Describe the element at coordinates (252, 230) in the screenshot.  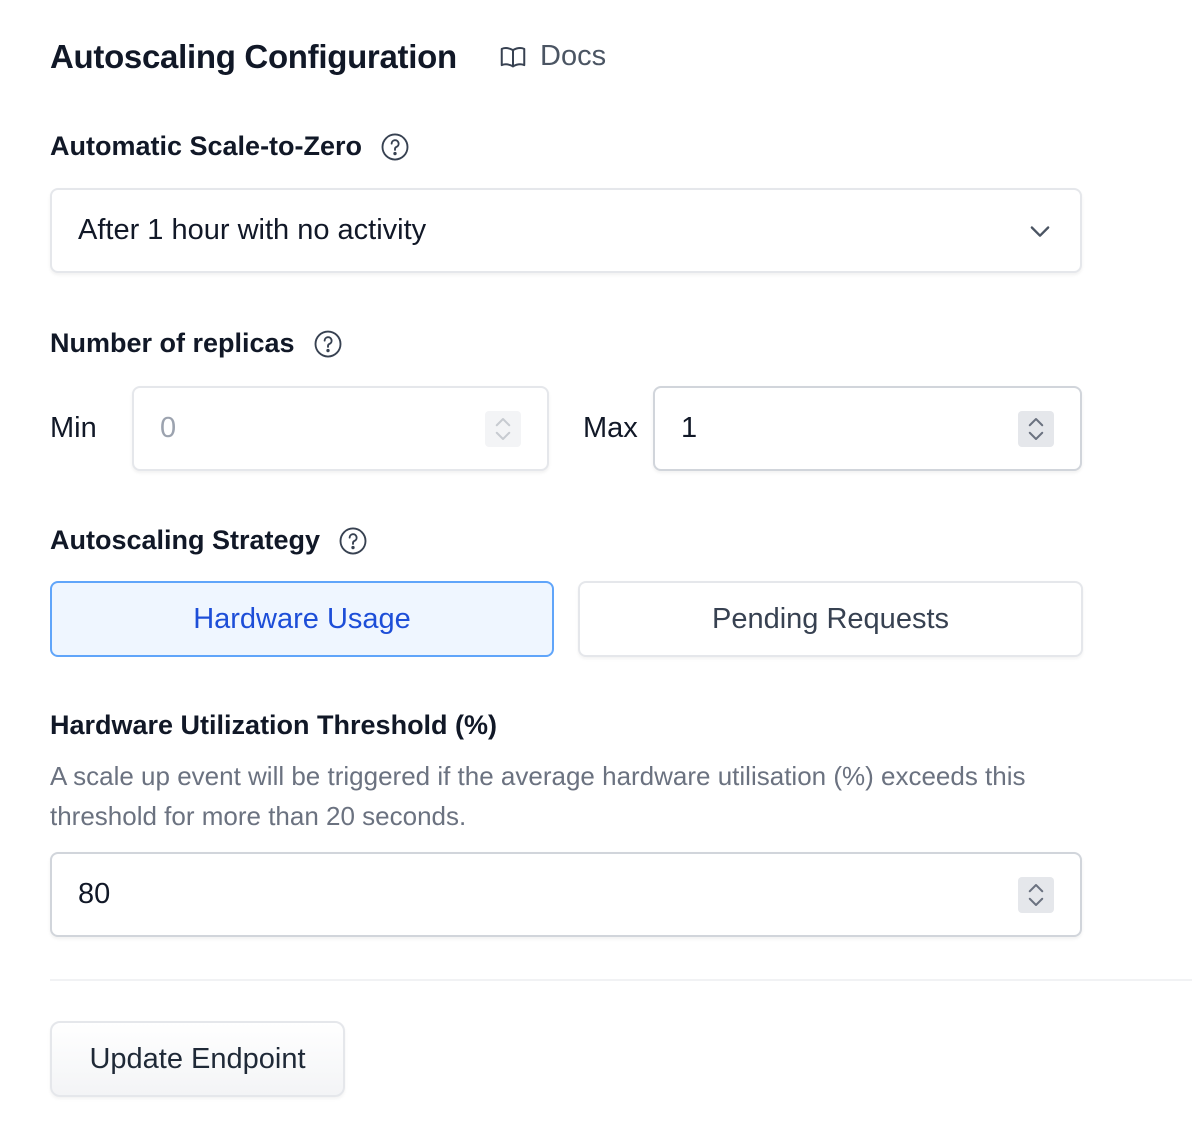
I see `scale-to-zero-selected: After 1 hour with no activity` at that location.